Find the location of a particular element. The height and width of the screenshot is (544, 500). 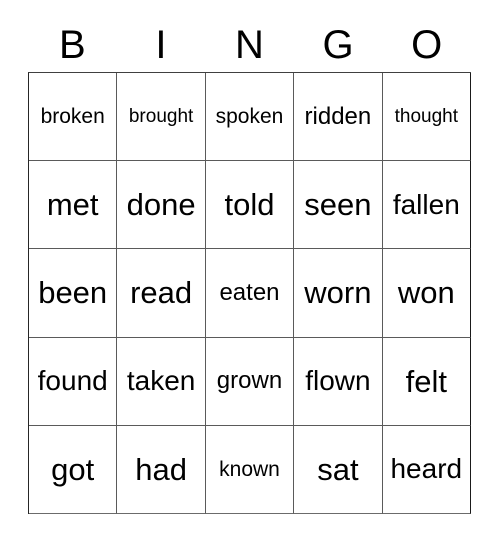

bingo-cell: got is located at coordinates (73, 469).